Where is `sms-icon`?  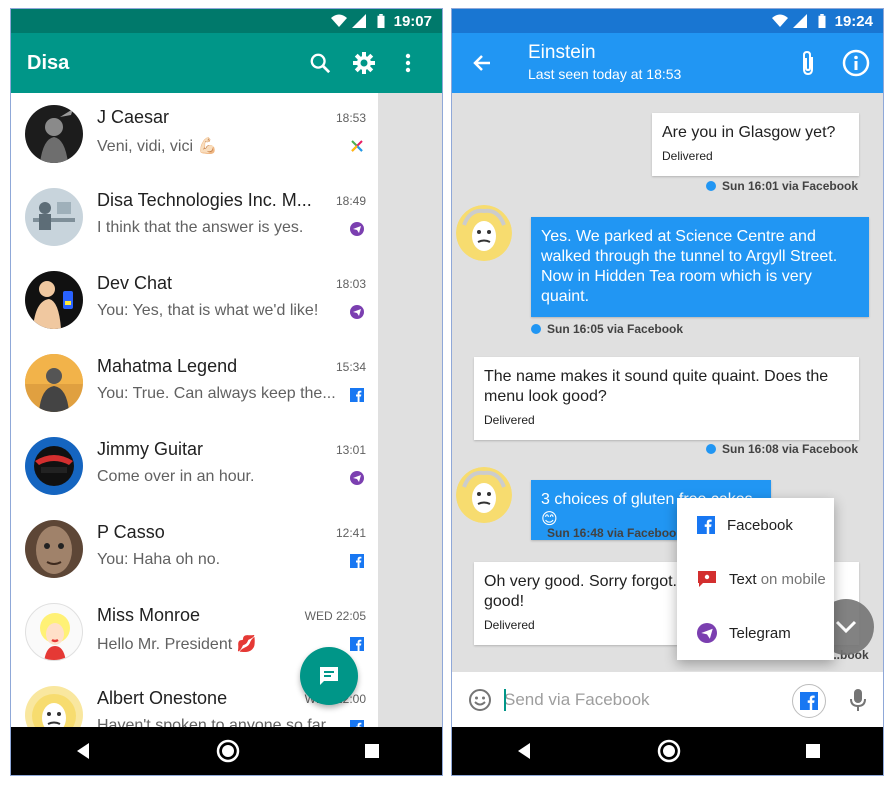 sms-icon is located at coordinates (707, 579).